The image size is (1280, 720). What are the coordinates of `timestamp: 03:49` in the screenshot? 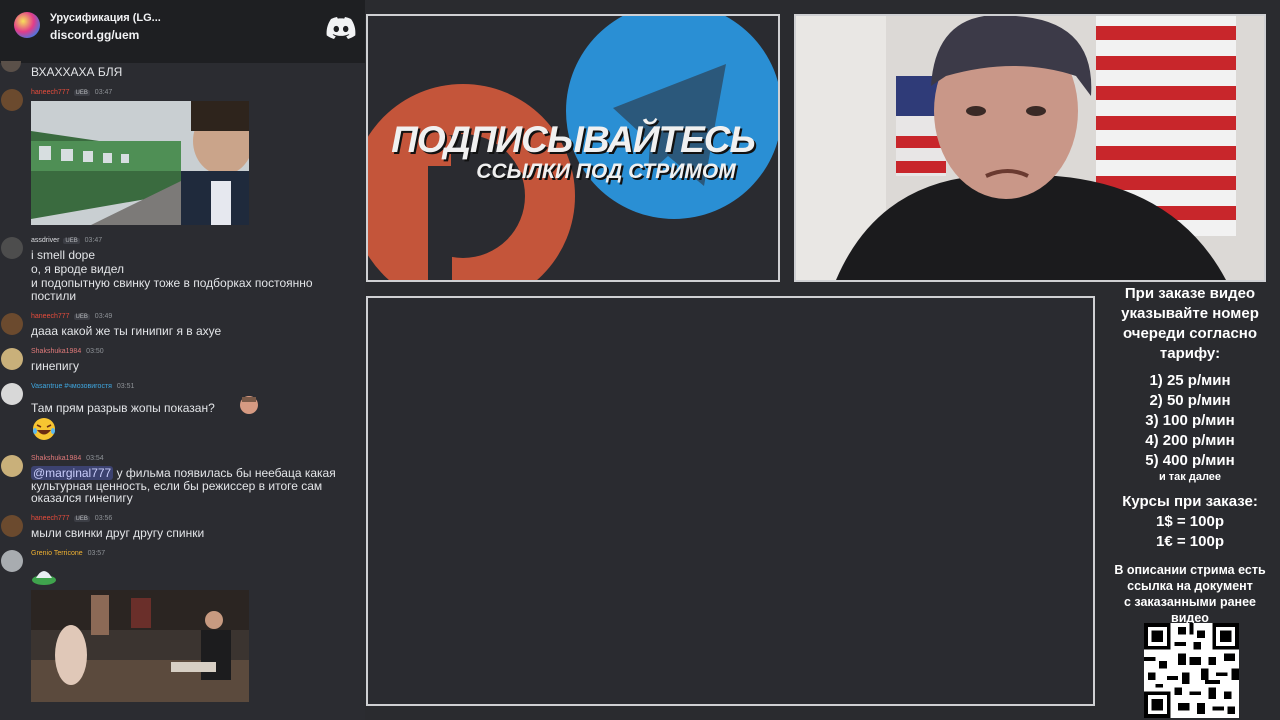 It's located at (103, 316).